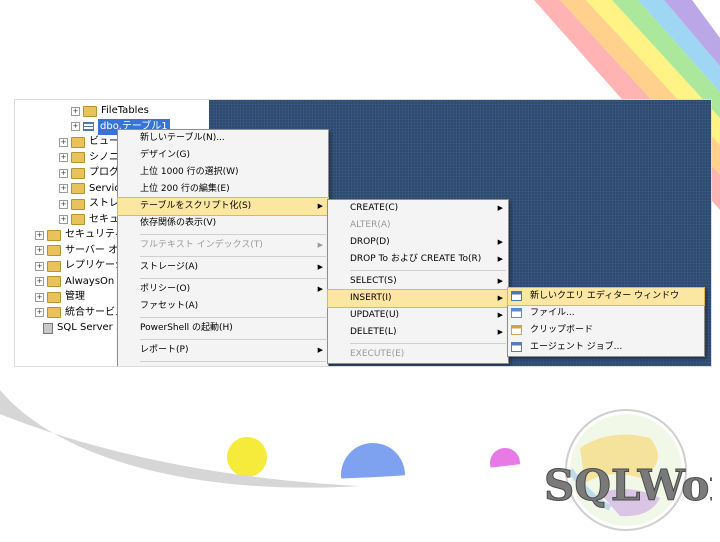  I want to click on menu-item: デザイン(G), so click(223, 155).